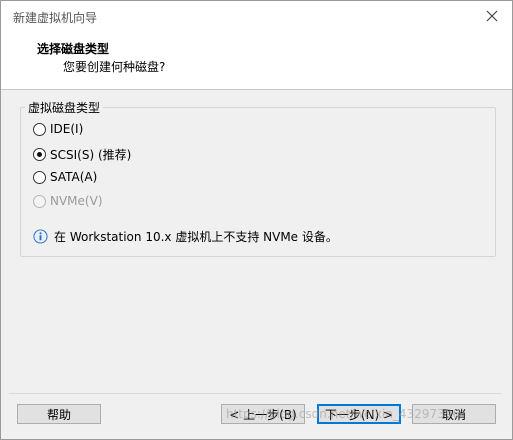  I want to click on close-button, so click(492, 16).